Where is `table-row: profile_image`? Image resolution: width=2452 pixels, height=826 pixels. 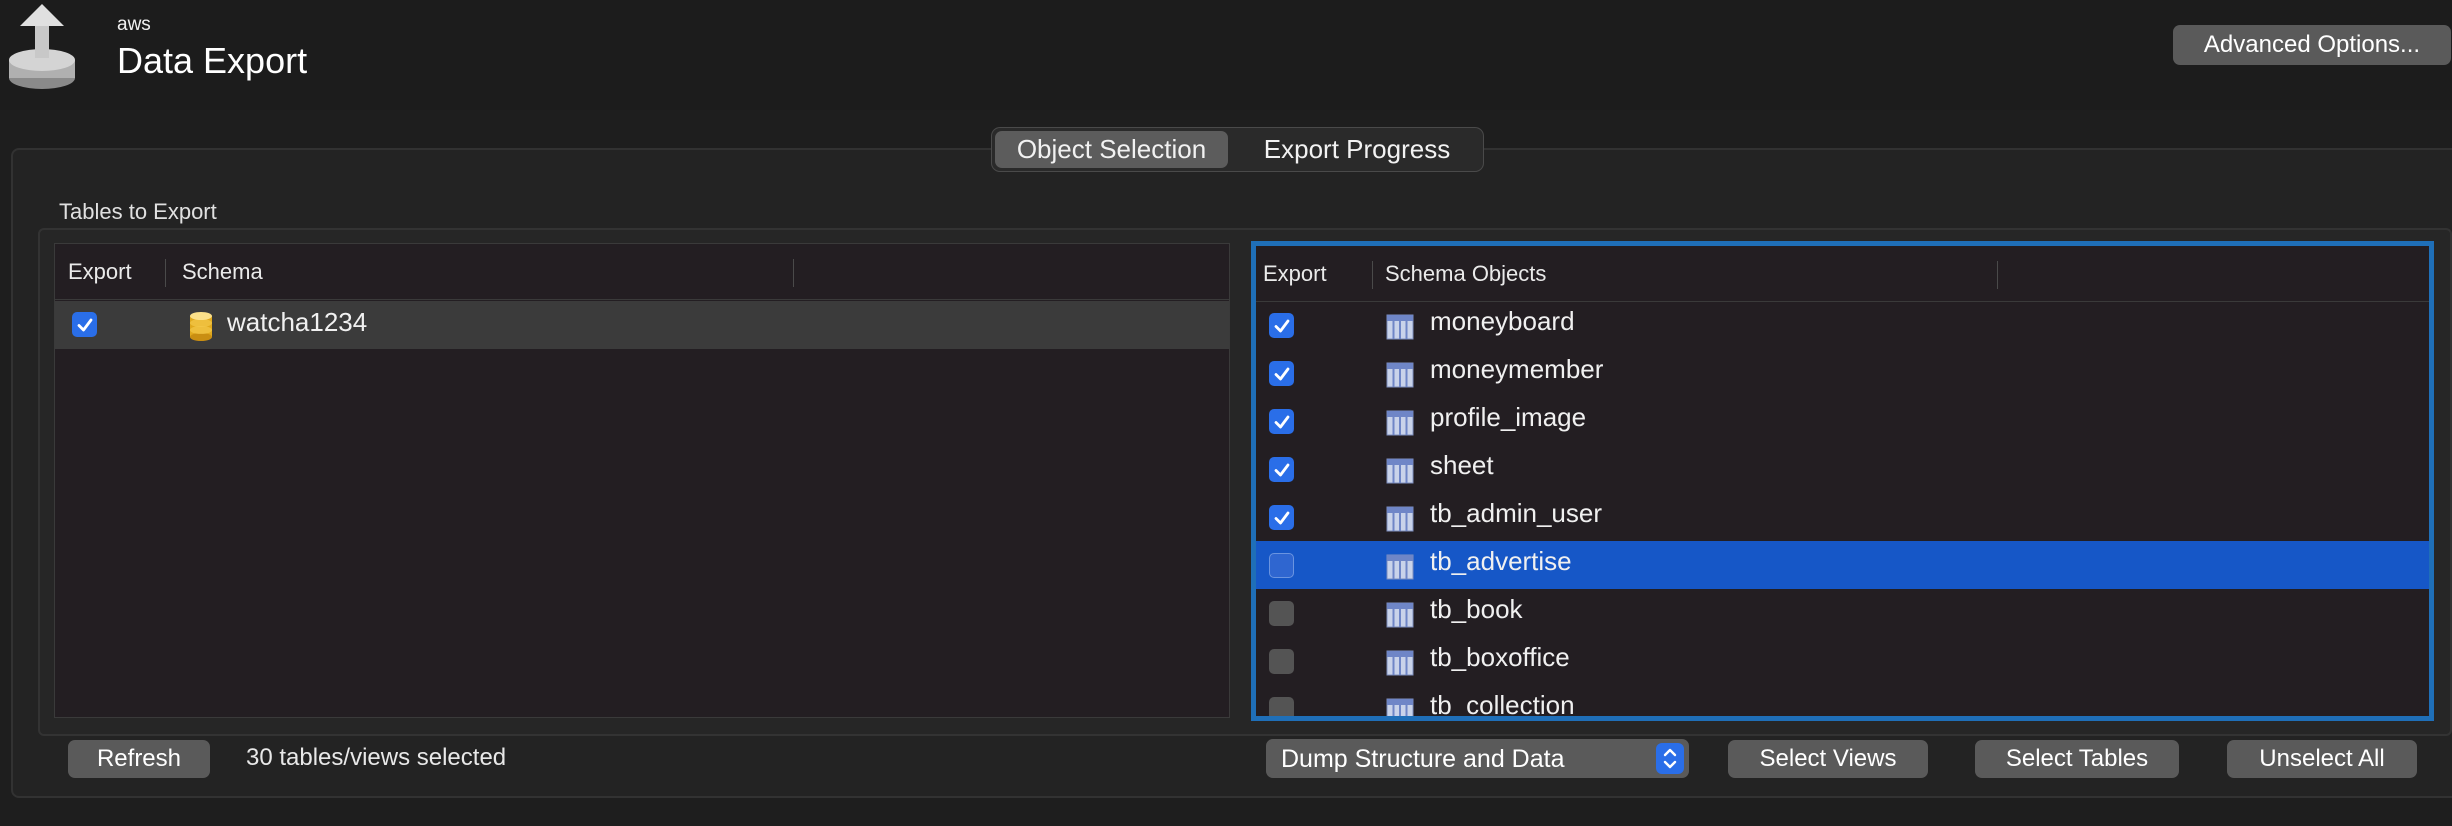 table-row: profile_image is located at coordinates (1842, 421).